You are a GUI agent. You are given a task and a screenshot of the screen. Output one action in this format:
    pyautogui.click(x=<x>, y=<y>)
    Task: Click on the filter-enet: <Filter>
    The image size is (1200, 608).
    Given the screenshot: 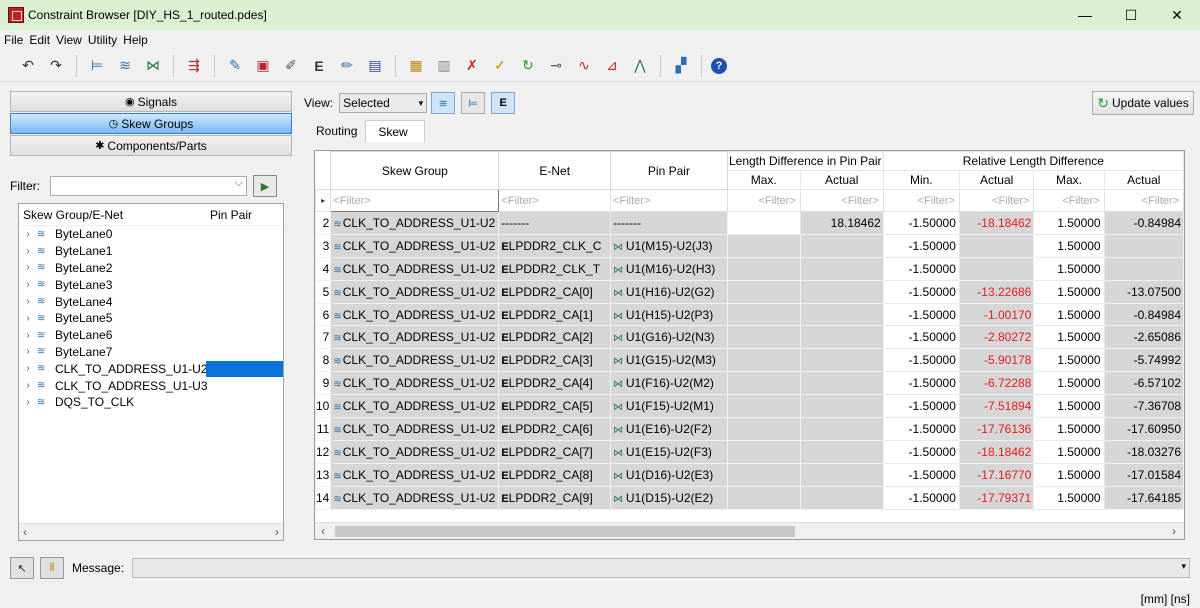 What is the action you would take?
    pyautogui.click(x=555, y=200)
    